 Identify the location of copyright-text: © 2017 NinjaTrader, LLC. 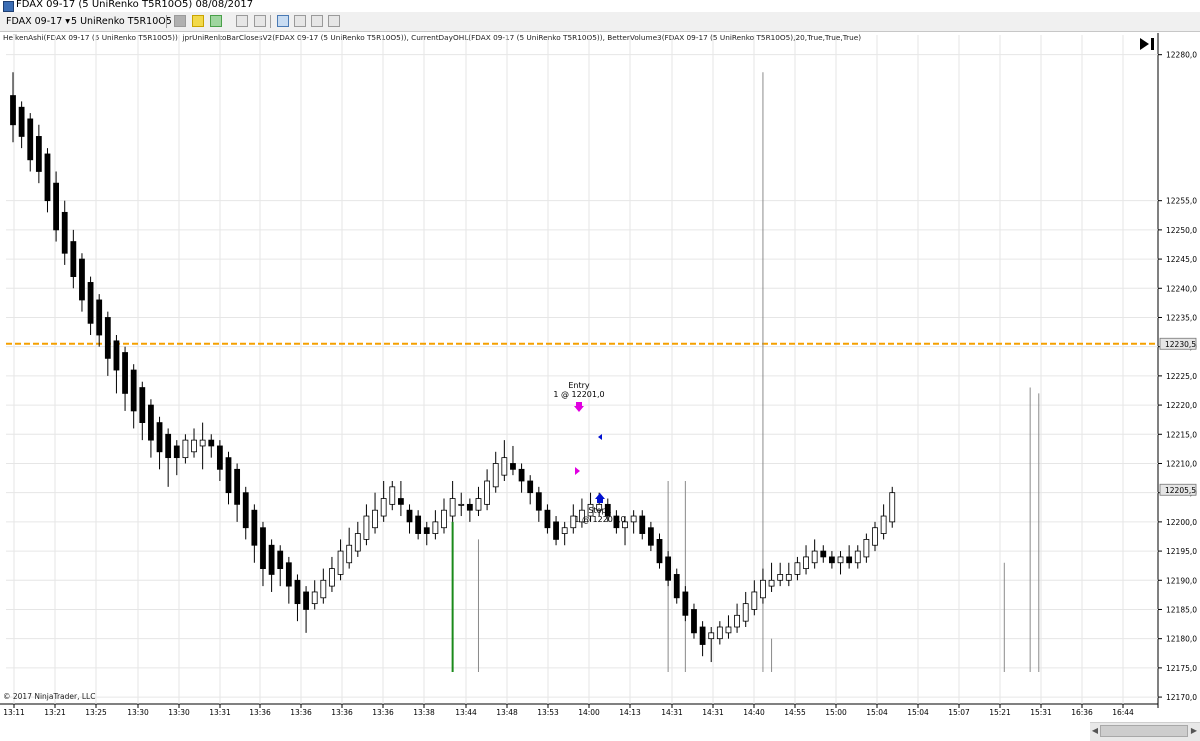
(49, 696).